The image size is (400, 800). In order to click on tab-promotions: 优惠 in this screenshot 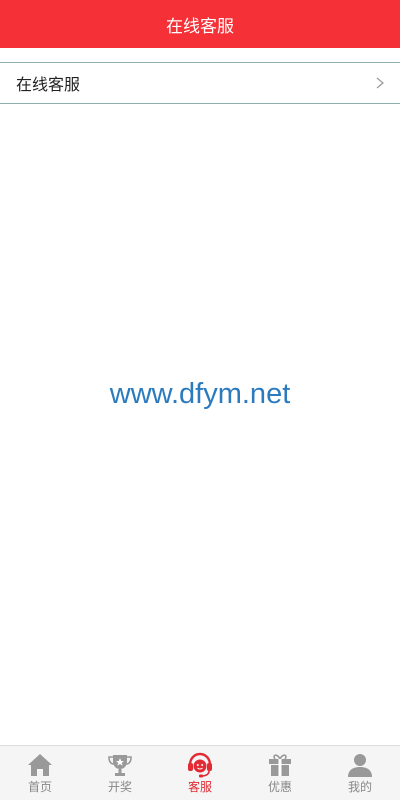, I will do `click(280, 773)`.